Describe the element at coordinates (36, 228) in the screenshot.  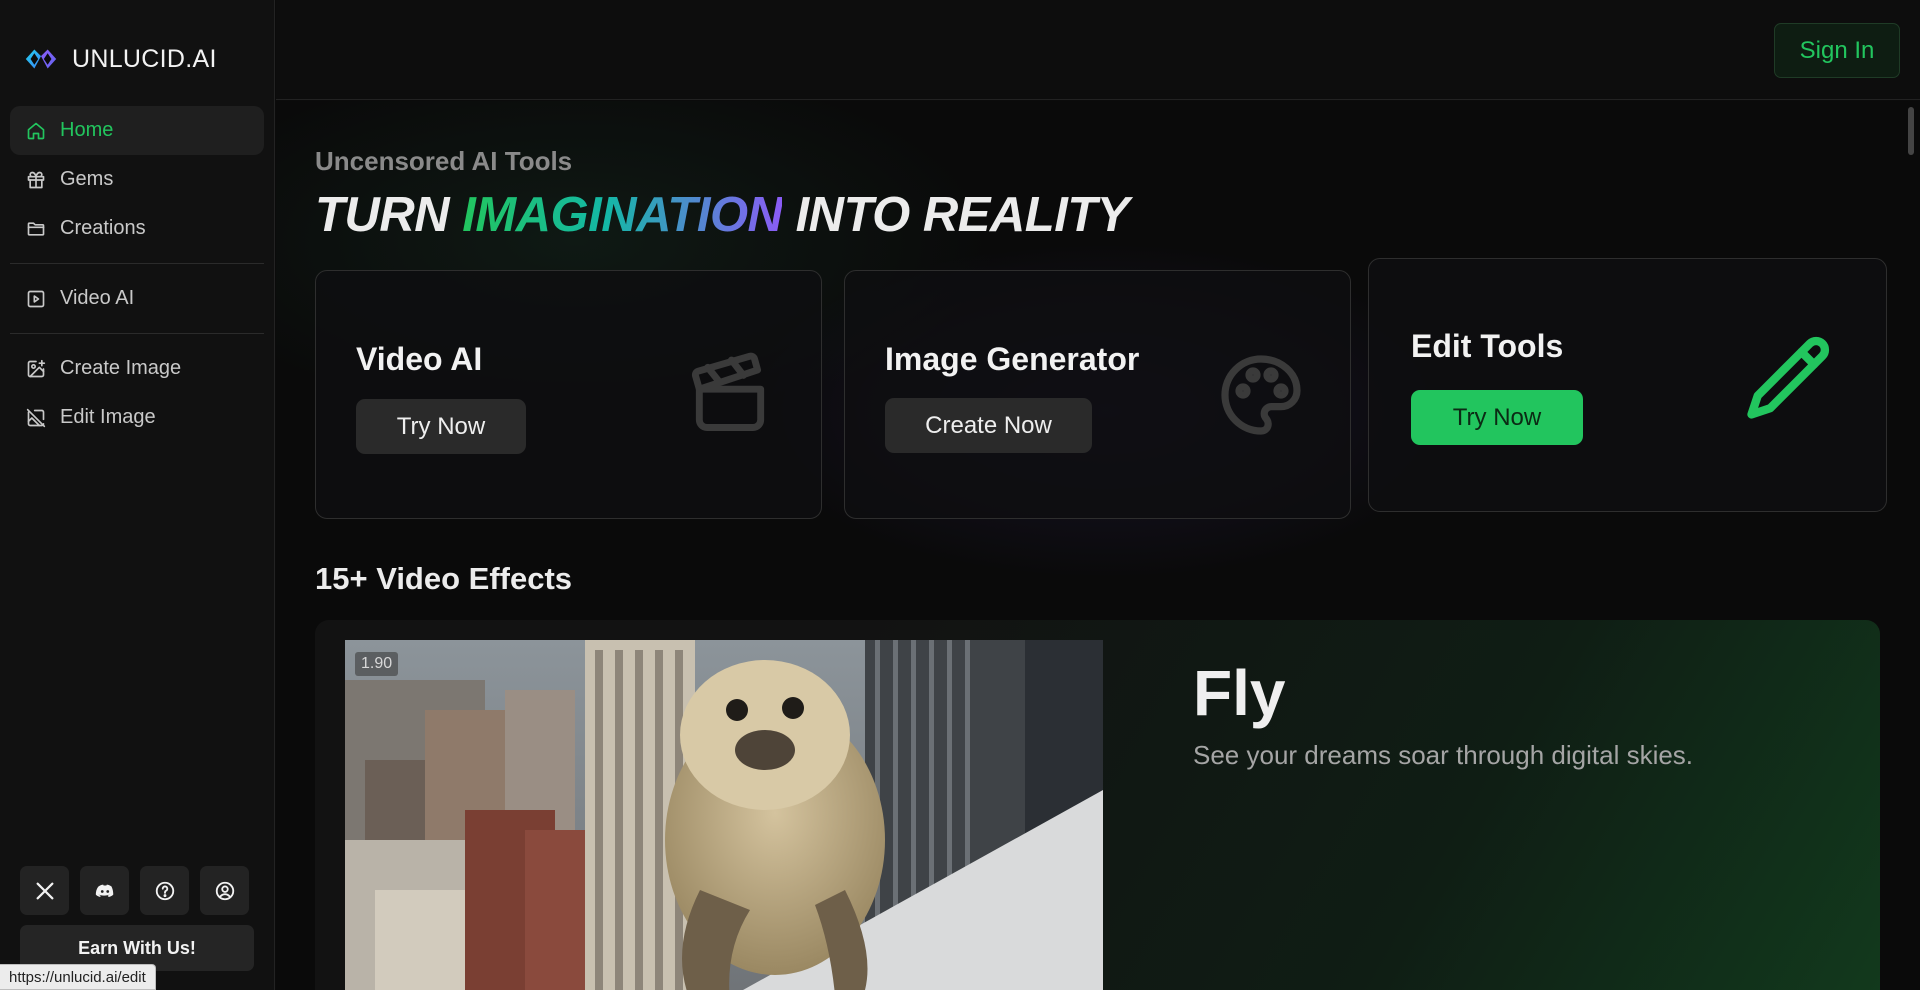
I see `folder-icon` at that location.